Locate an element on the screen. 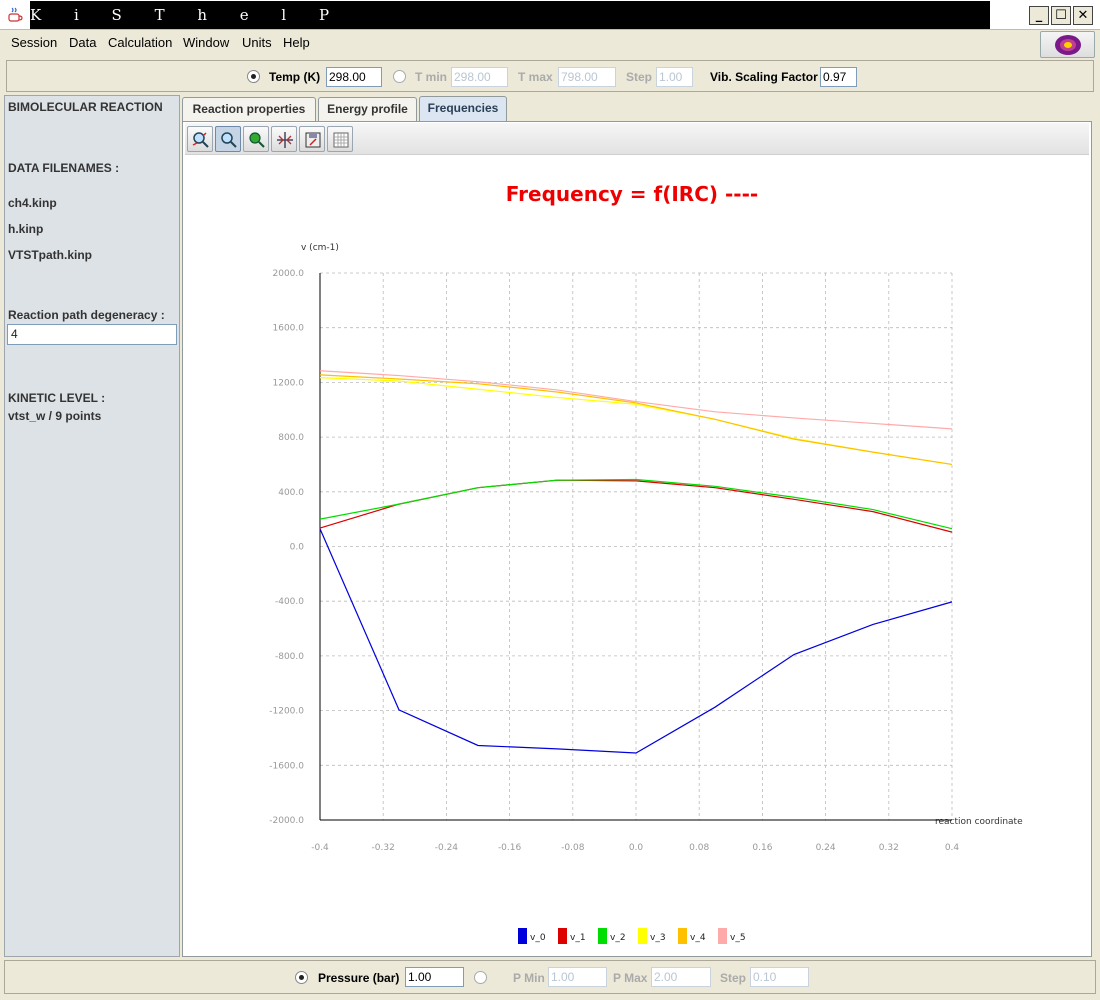 This screenshot has height=1000, width=1100. pmin-input: 1.00 is located at coordinates (577, 977).